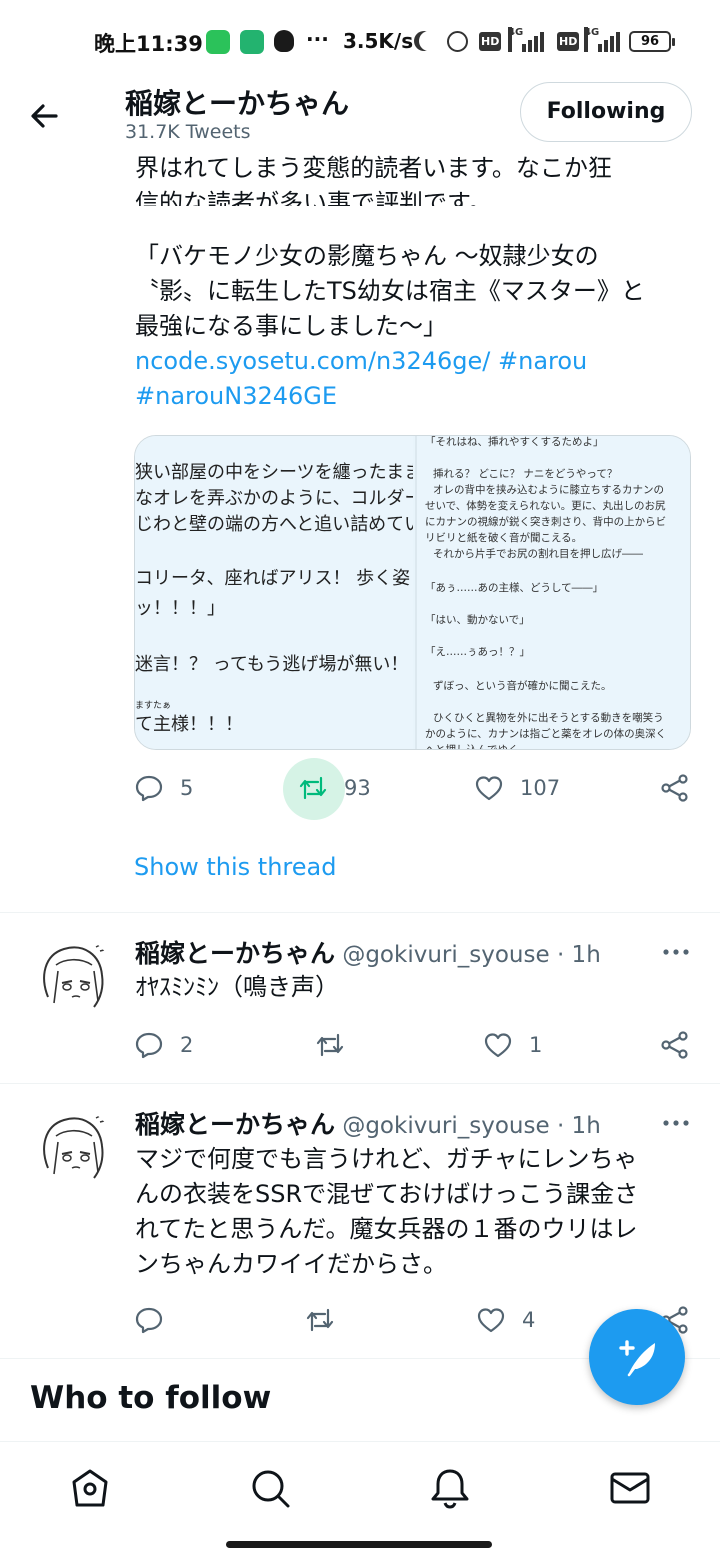 This screenshot has height=1560, width=720. I want to click on tweet-line: 信的な読者が多い事で評判です。, so click(314, 197).